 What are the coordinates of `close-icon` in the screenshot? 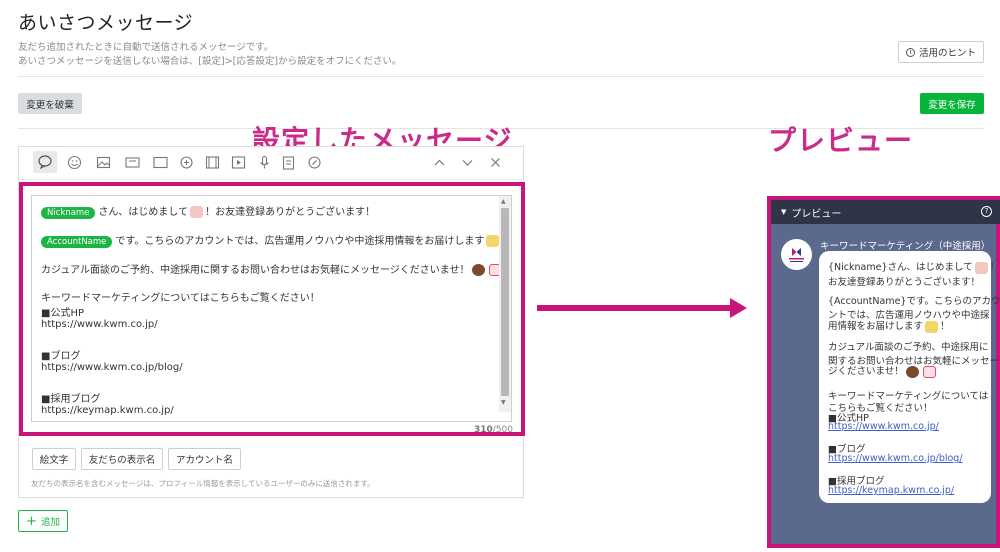 It's located at (495, 162).